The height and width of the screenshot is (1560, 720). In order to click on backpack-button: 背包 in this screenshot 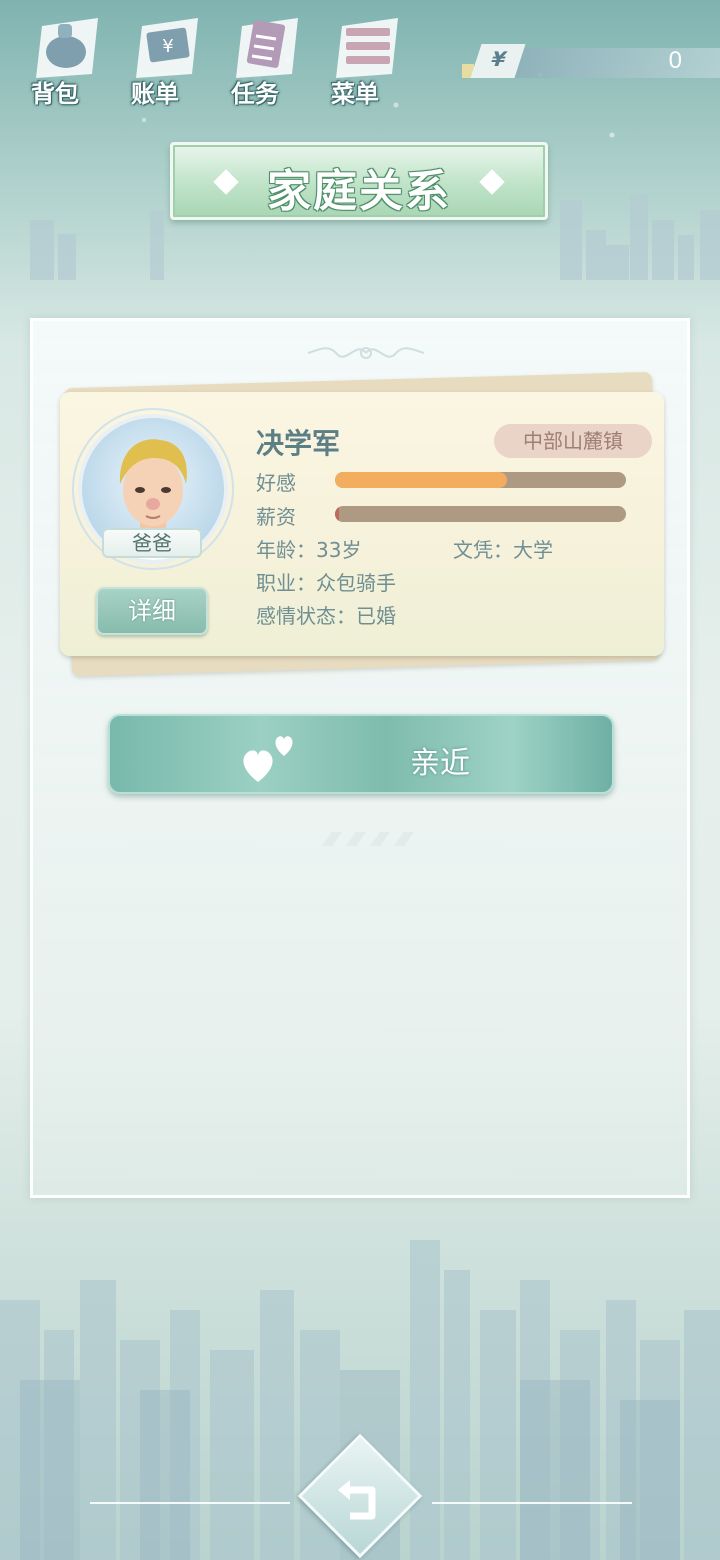, I will do `click(65, 58)`.